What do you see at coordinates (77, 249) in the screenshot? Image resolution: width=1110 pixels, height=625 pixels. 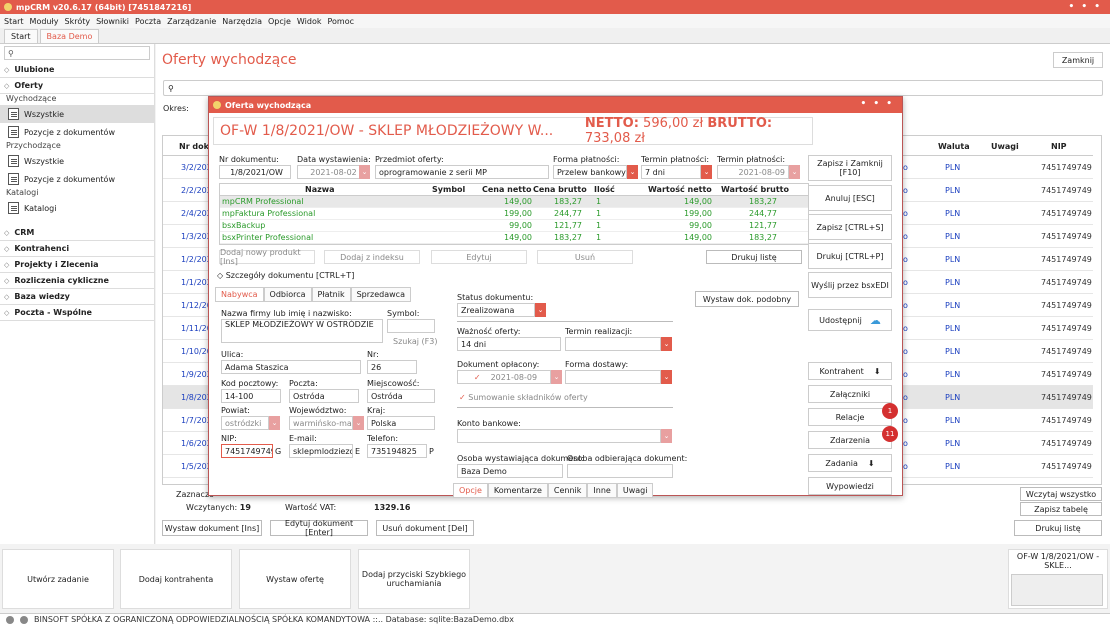 I see `sidebar-section-kontrahenci: ◇ Kontrahenci` at bounding box center [77, 249].